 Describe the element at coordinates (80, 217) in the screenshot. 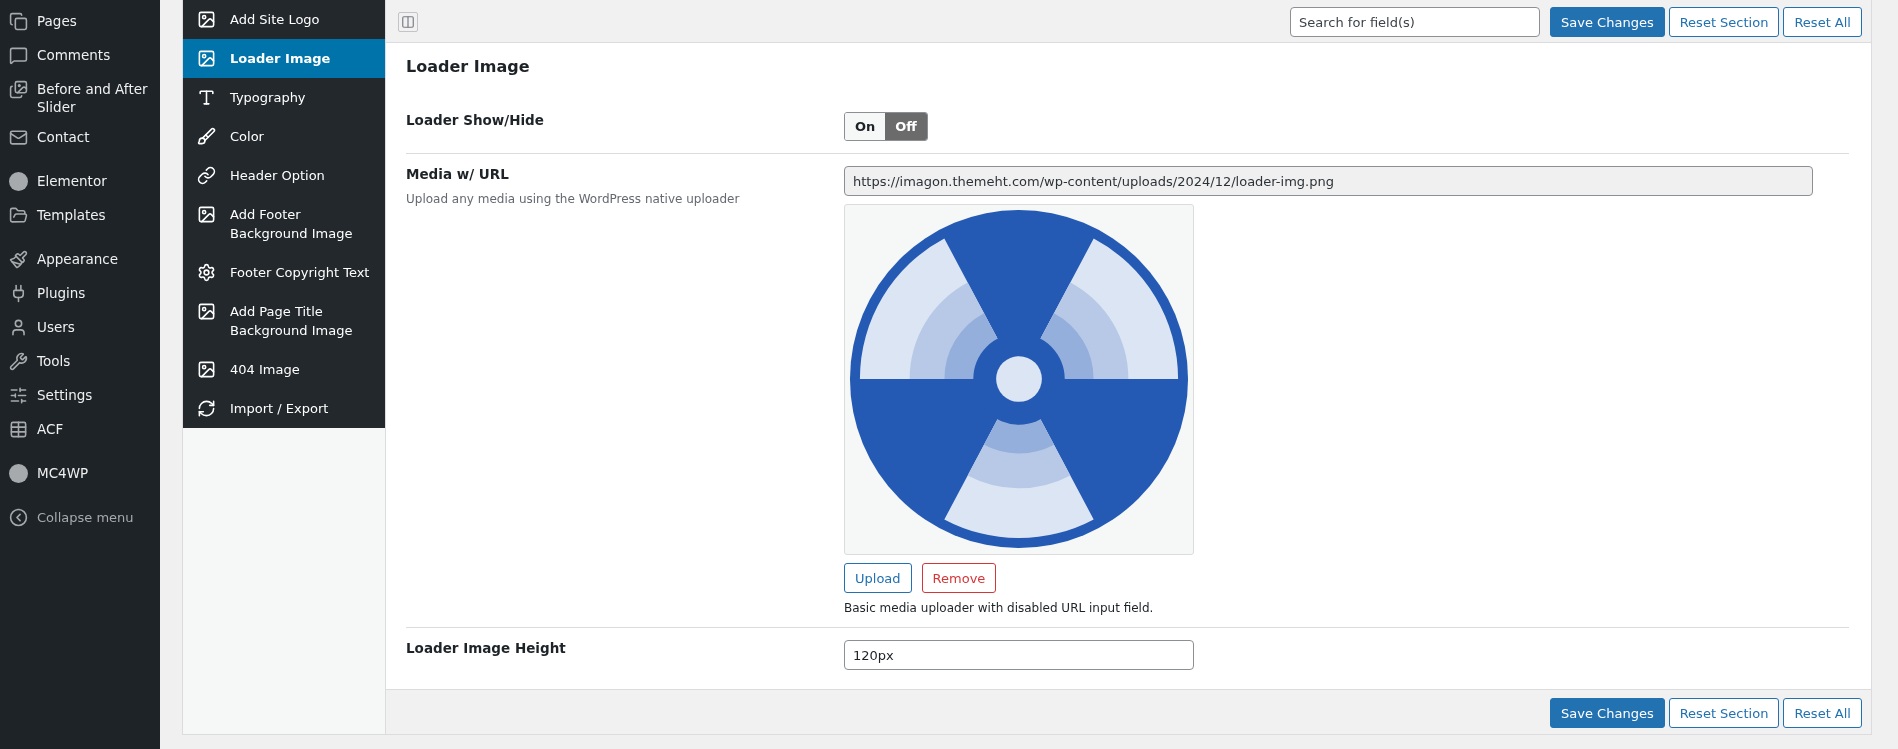

I see `admin-menu-item: Templates` at that location.